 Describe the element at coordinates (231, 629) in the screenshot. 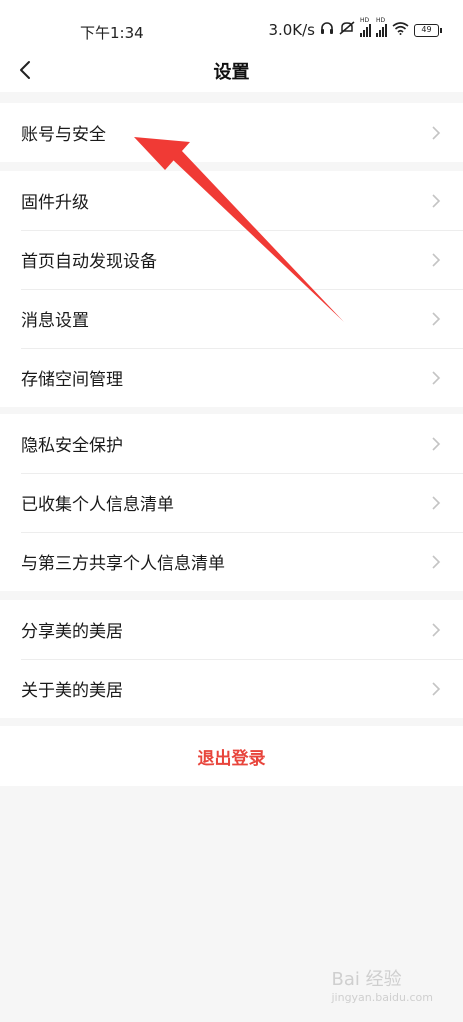

I see `settings-item-share-app: 分享美的美居` at that location.